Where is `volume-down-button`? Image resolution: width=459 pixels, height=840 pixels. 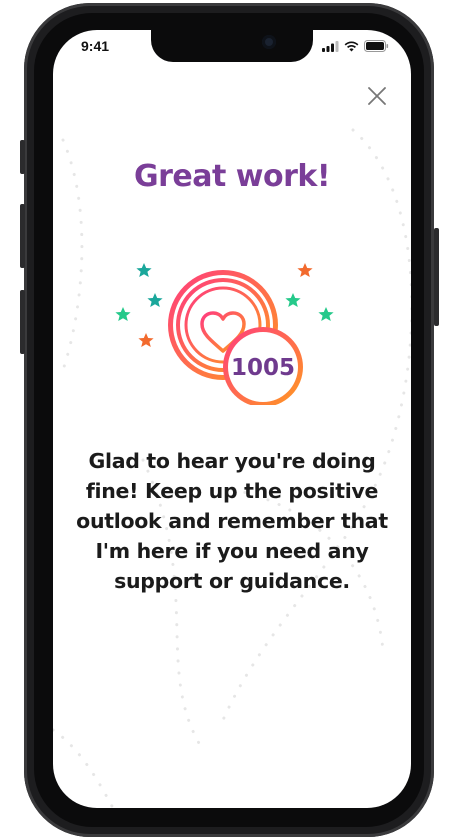 volume-down-button is located at coordinates (22, 322).